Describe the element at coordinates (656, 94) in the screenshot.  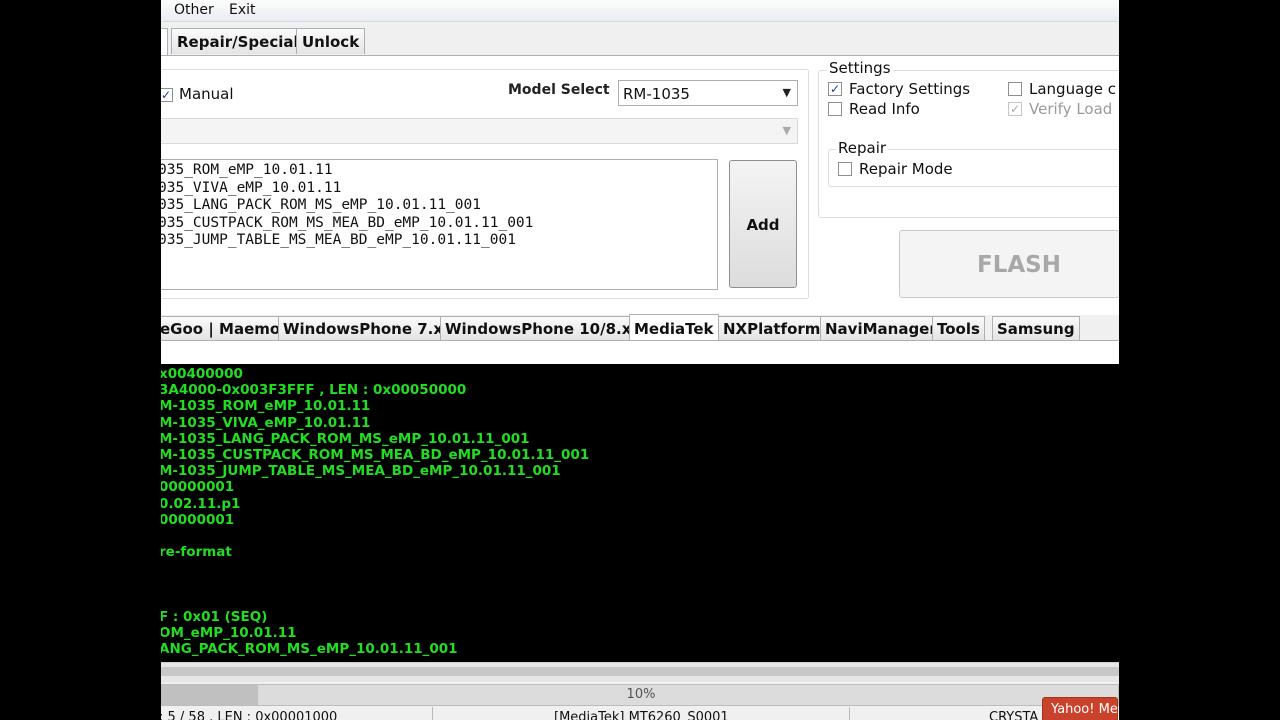
I see `model-select-value: RM-1035` at that location.